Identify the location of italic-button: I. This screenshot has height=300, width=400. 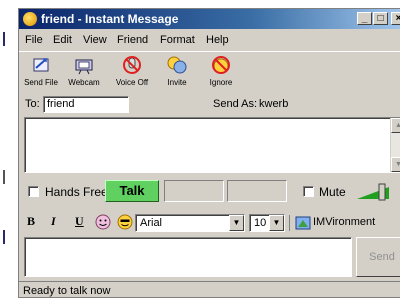
(53, 221).